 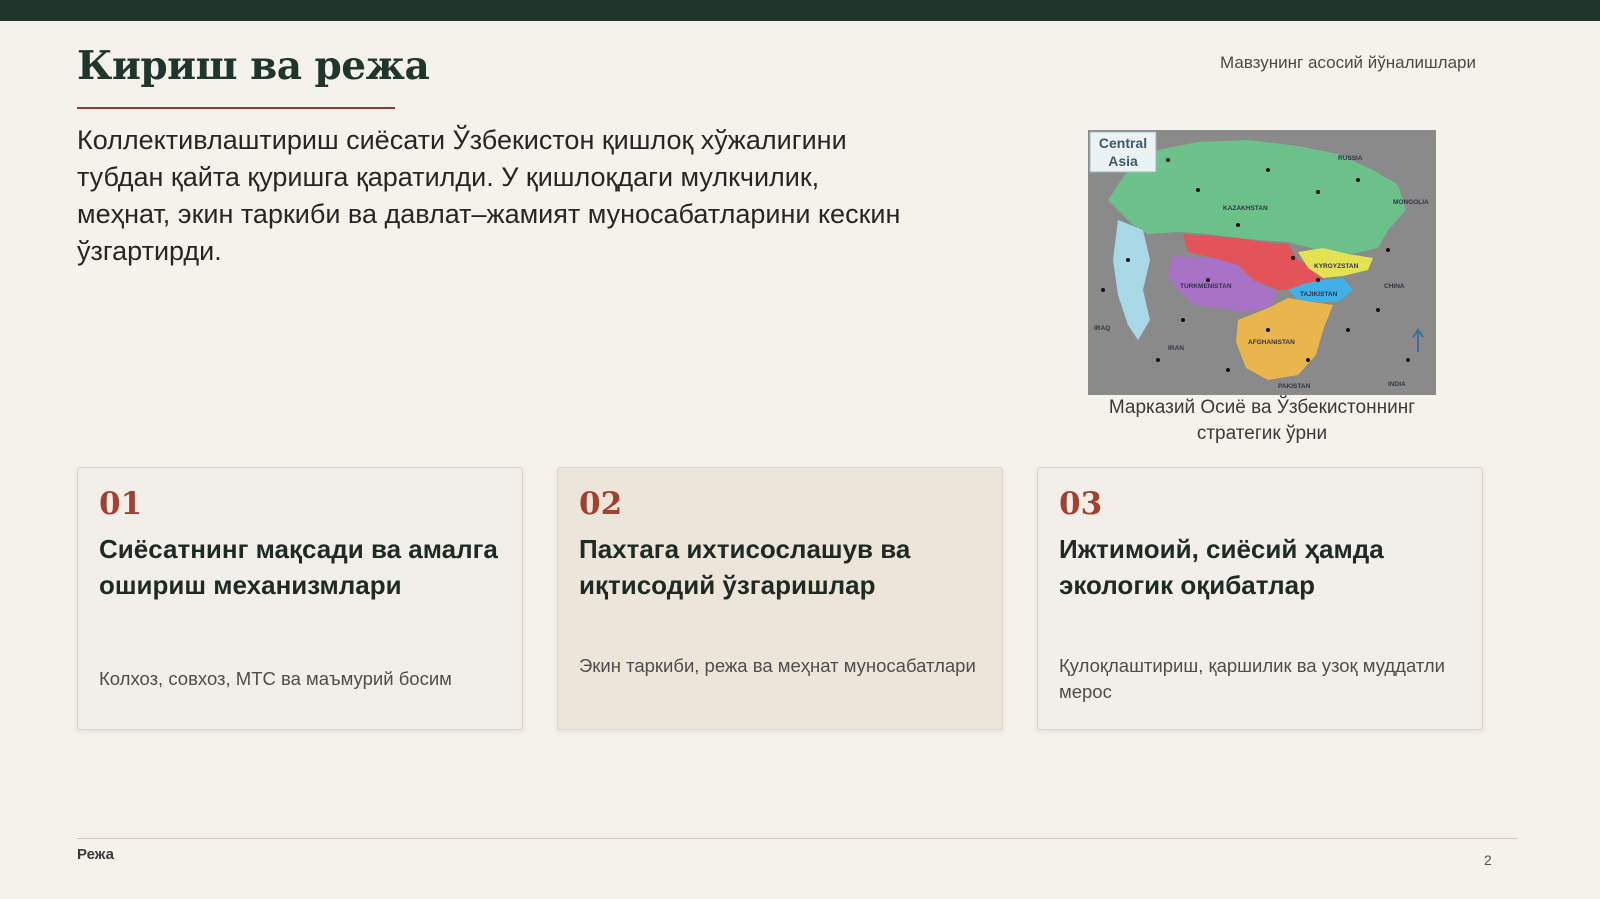 What do you see at coordinates (121, 504) in the screenshot?
I see `card-number: 01` at bounding box center [121, 504].